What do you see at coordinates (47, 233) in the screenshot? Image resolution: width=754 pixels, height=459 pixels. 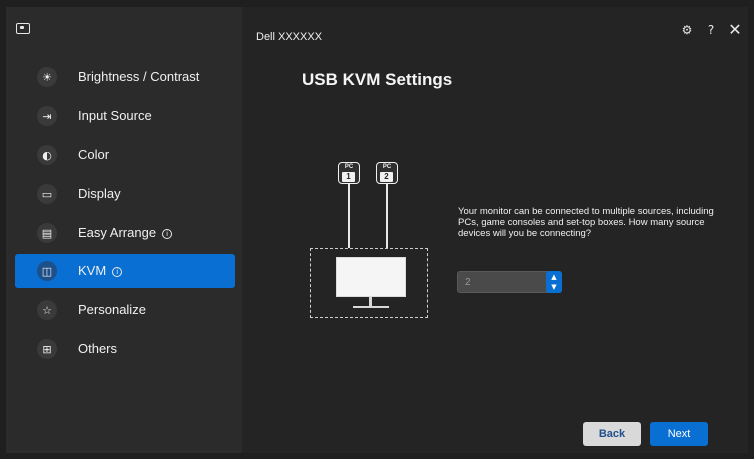 I see `layout-icon: ▤` at bounding box center [47, 233].